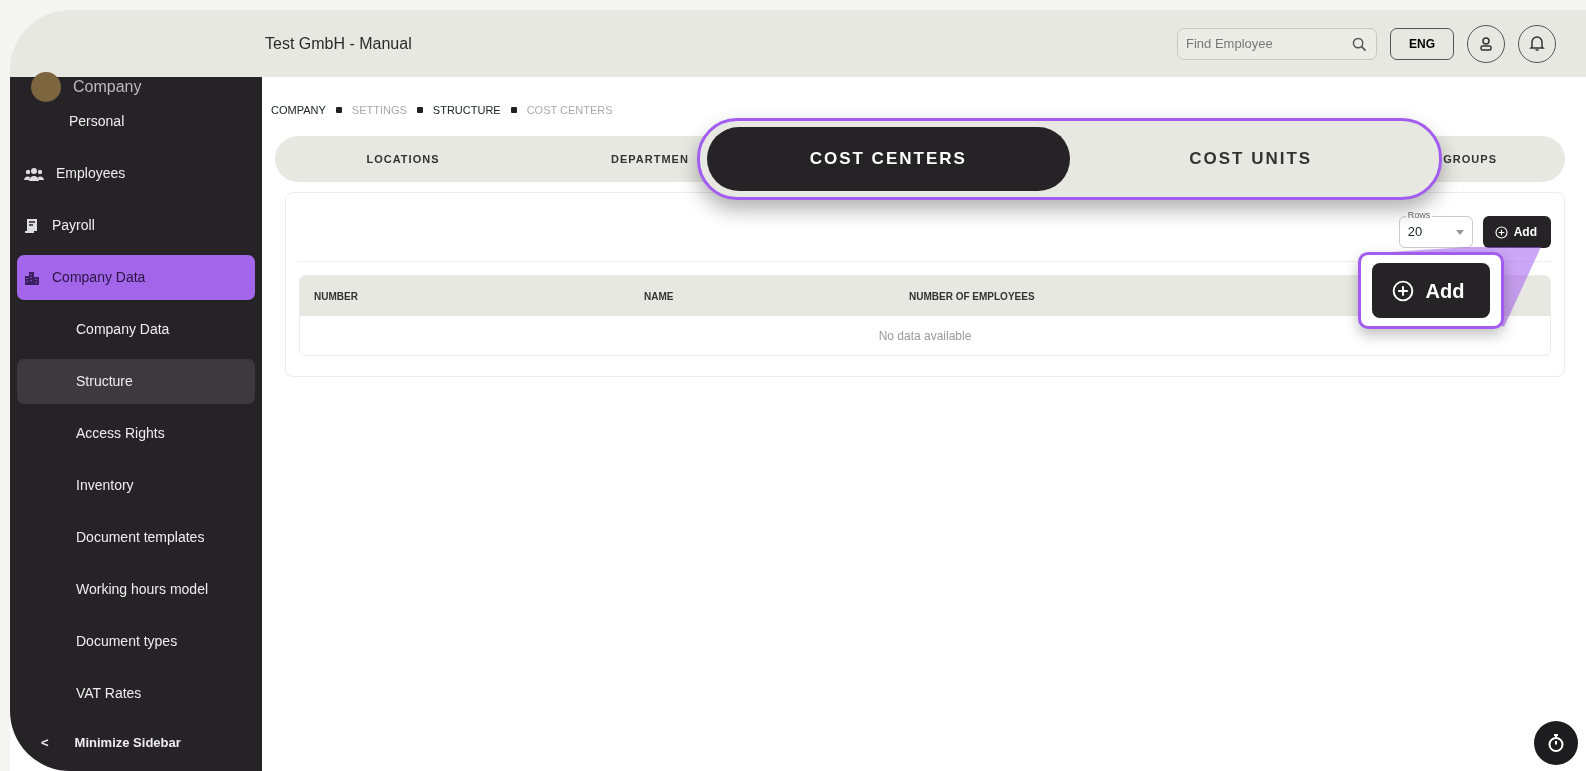 The image size is (1586, 771). Describe the element at coordinates (32, 225) in the screenshot. I see `document-icon` at that location.